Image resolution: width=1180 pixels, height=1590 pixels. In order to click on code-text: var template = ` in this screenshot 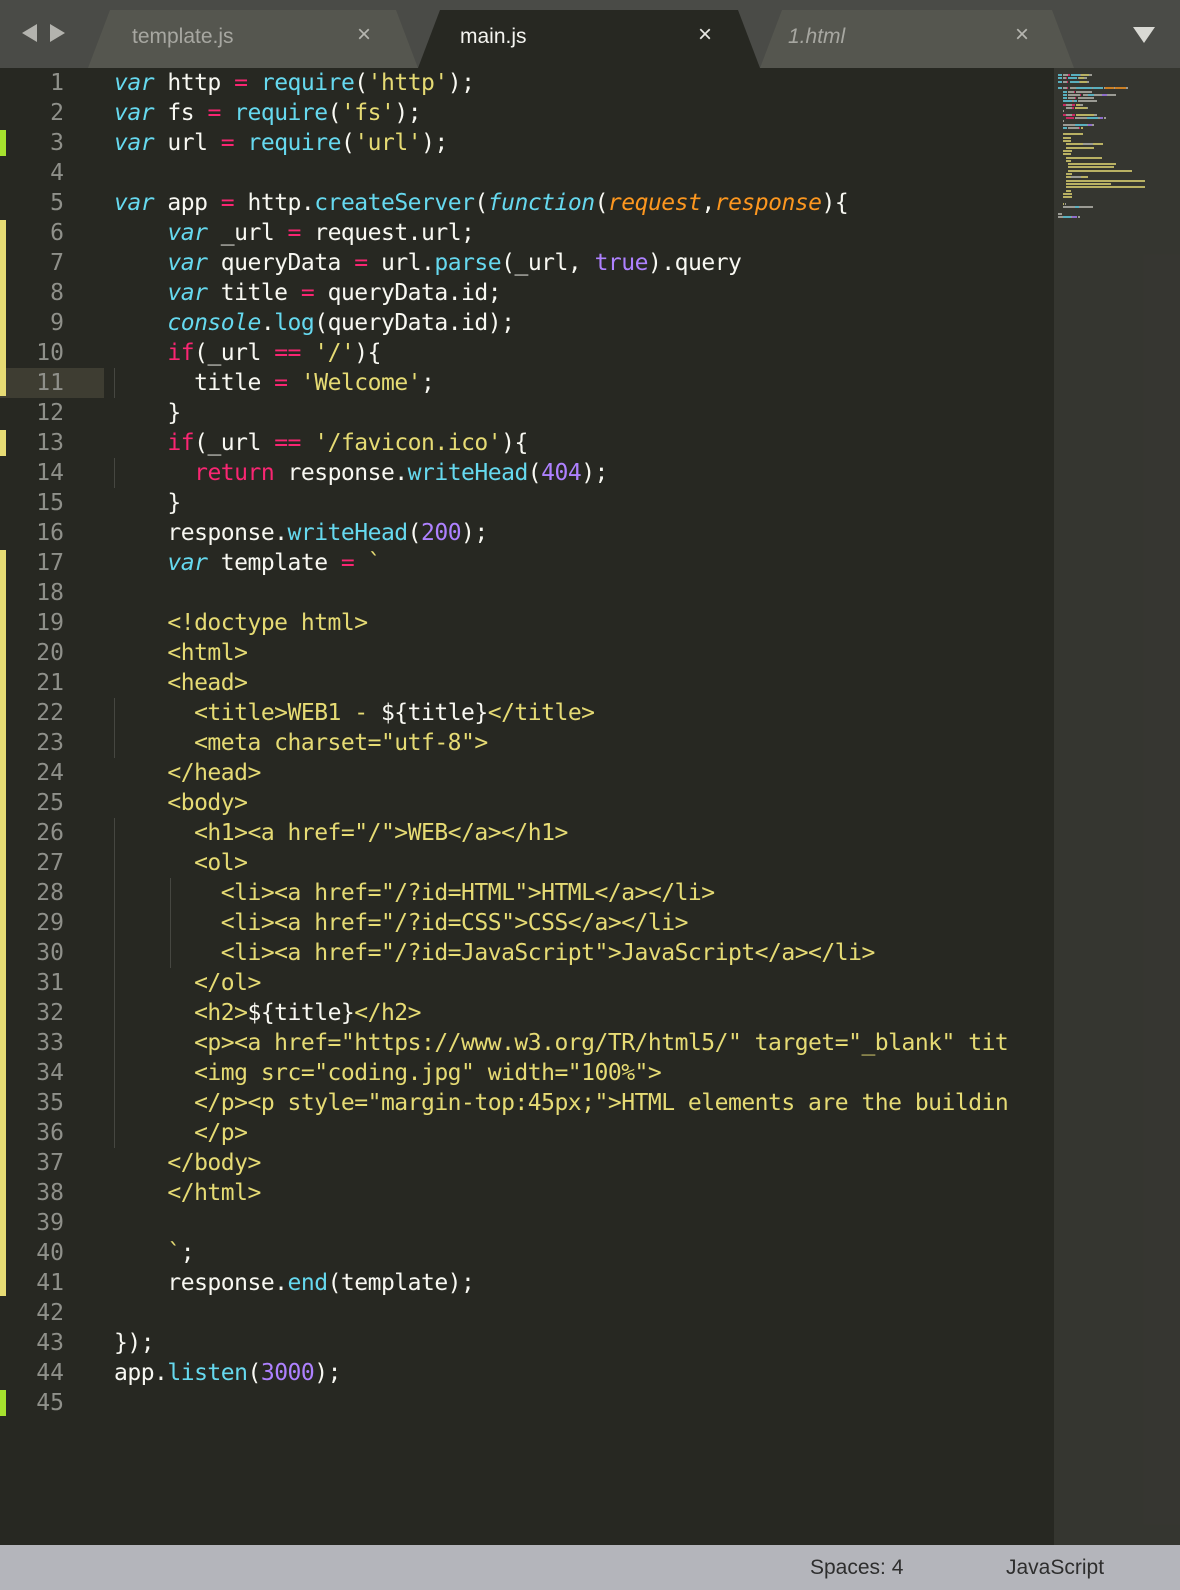, I will do `click(247, 563)`.